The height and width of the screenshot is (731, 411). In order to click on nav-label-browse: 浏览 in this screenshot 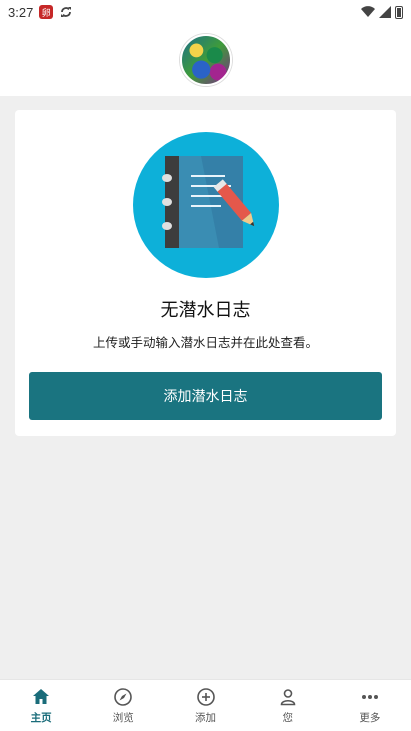, I will do `click(123, 717)`.